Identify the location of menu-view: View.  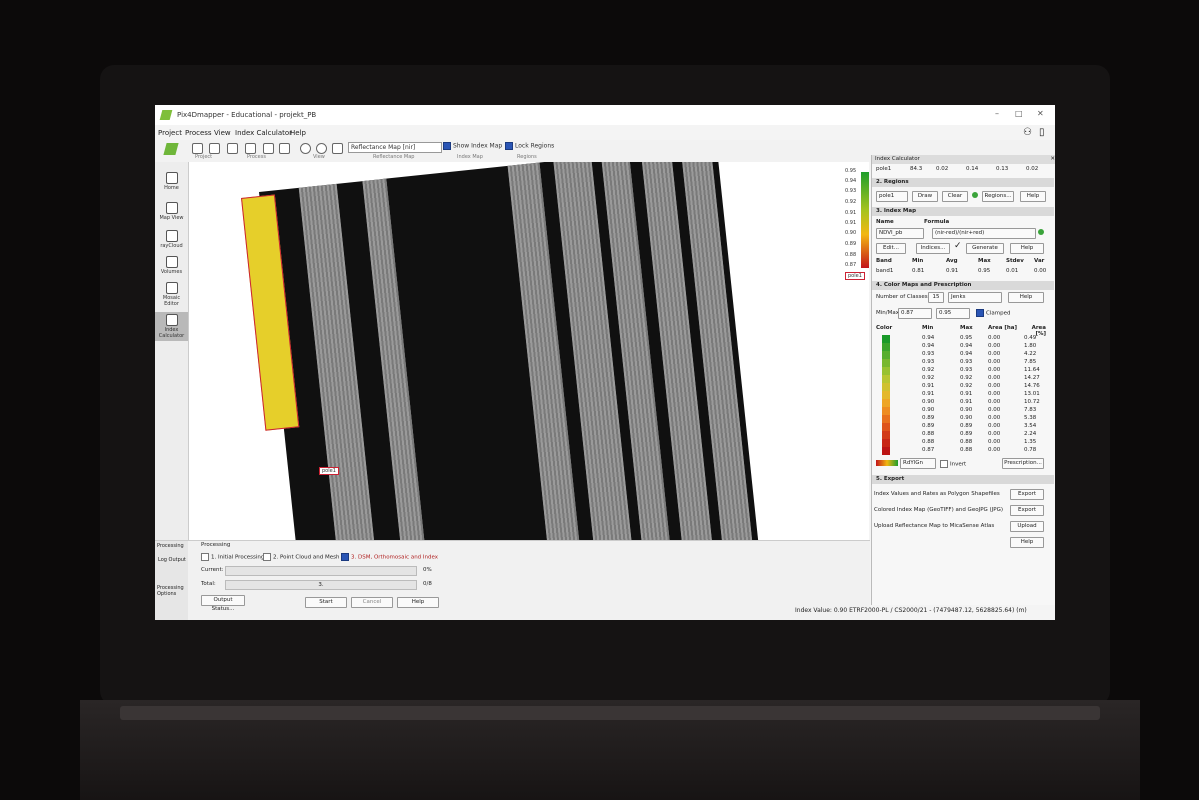
(222, 133).